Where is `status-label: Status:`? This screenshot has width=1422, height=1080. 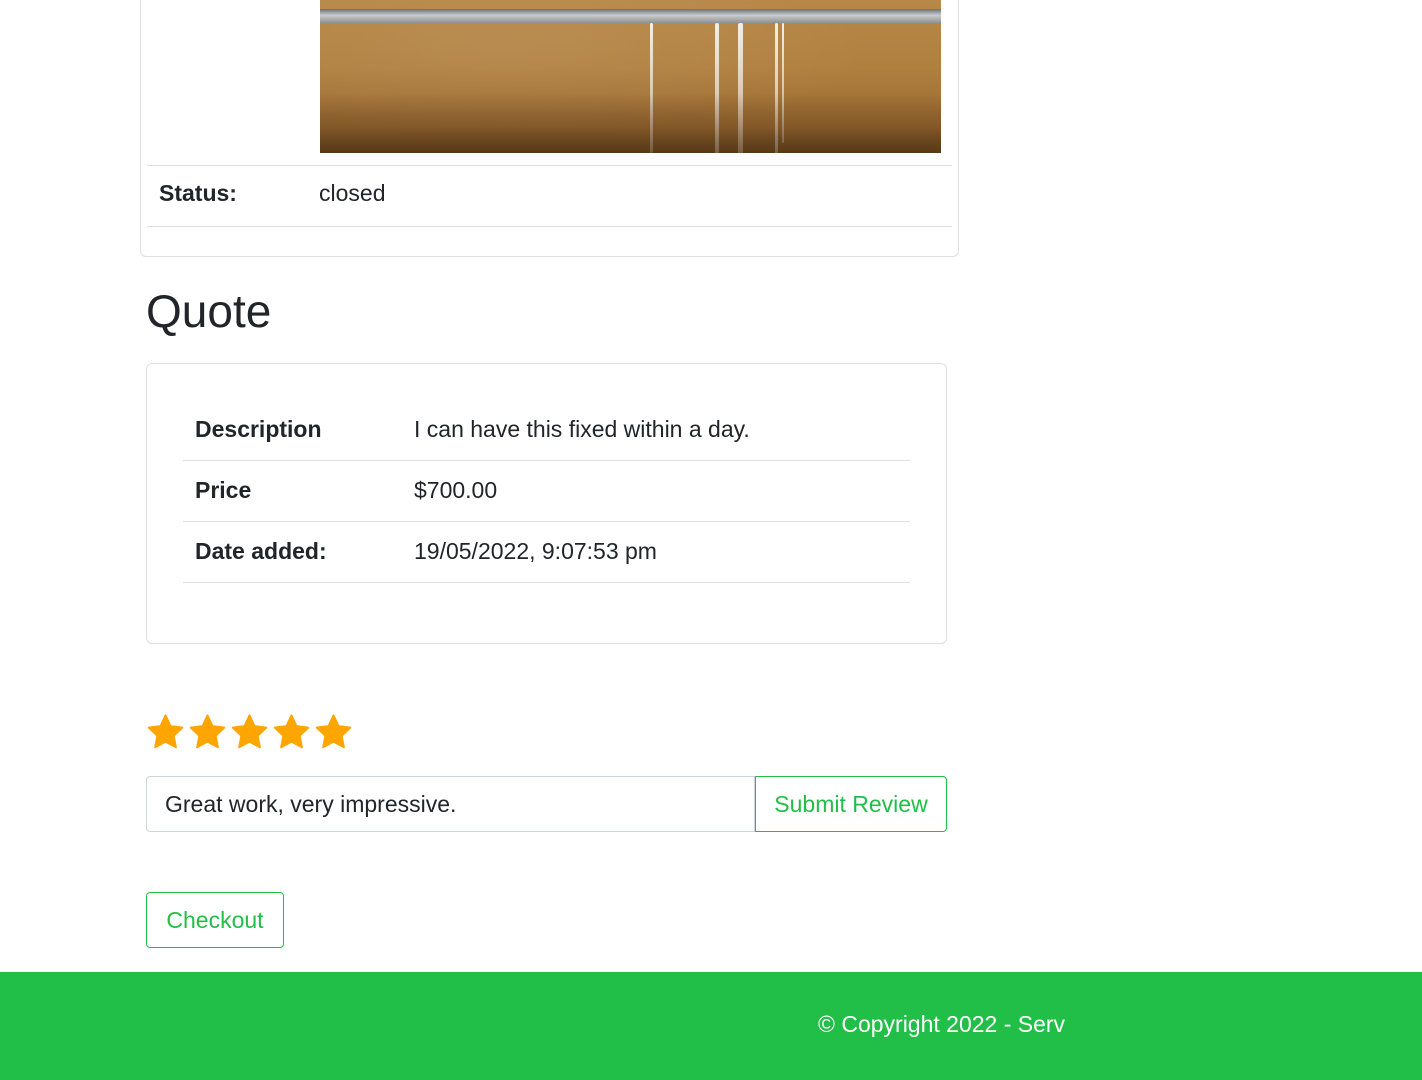
status-label: Status: is located at coordinates (198, 193).